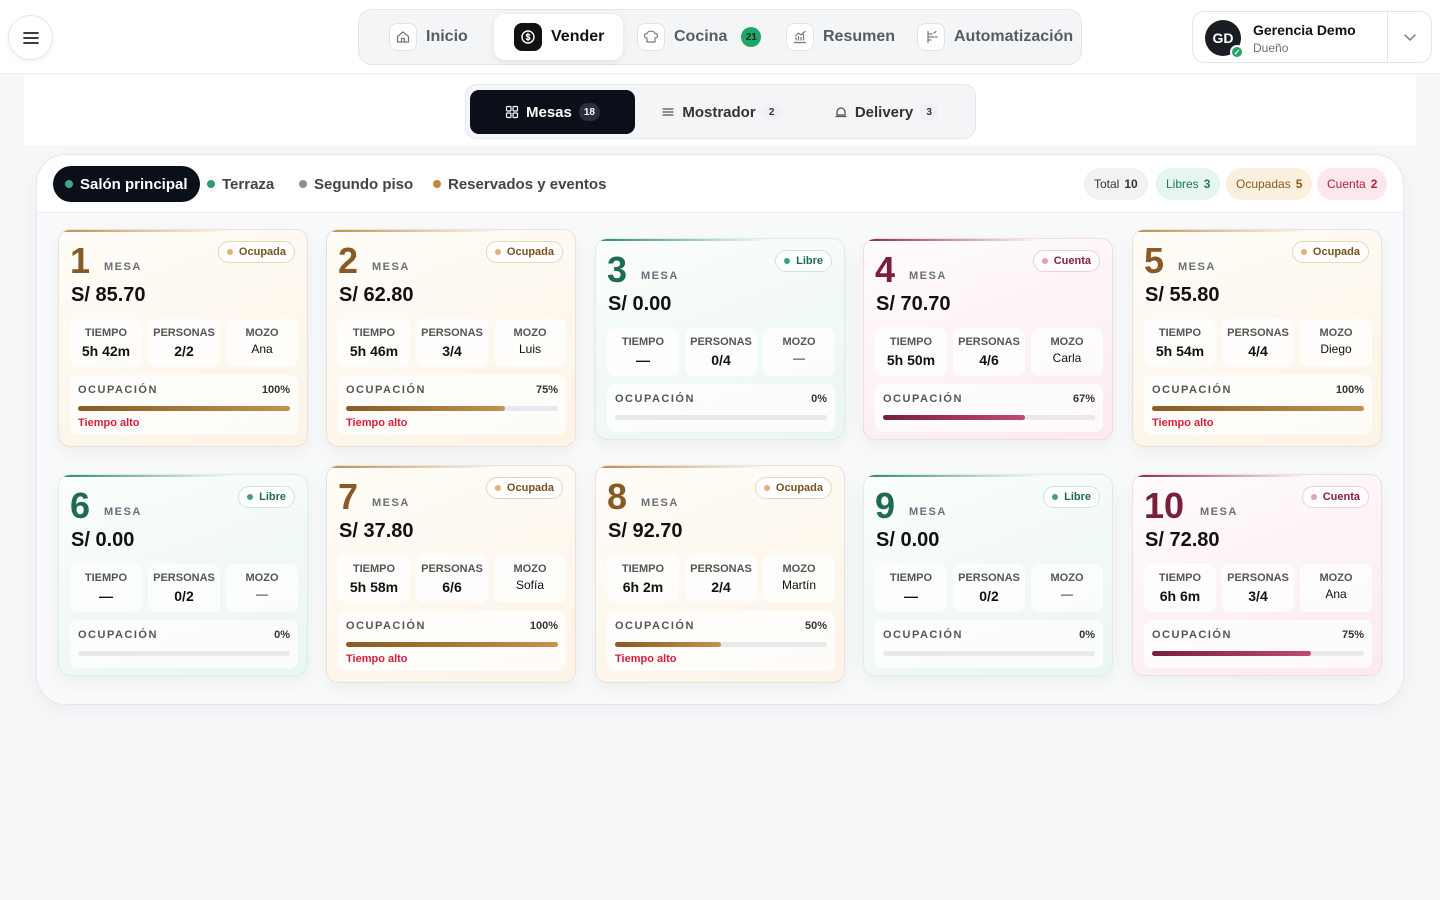 The height and width of the screenshot is (900, 1440). I want to click on mode-tabs: Mesas 18 Mostrador 2 Delivery 3, so click(720, 111).